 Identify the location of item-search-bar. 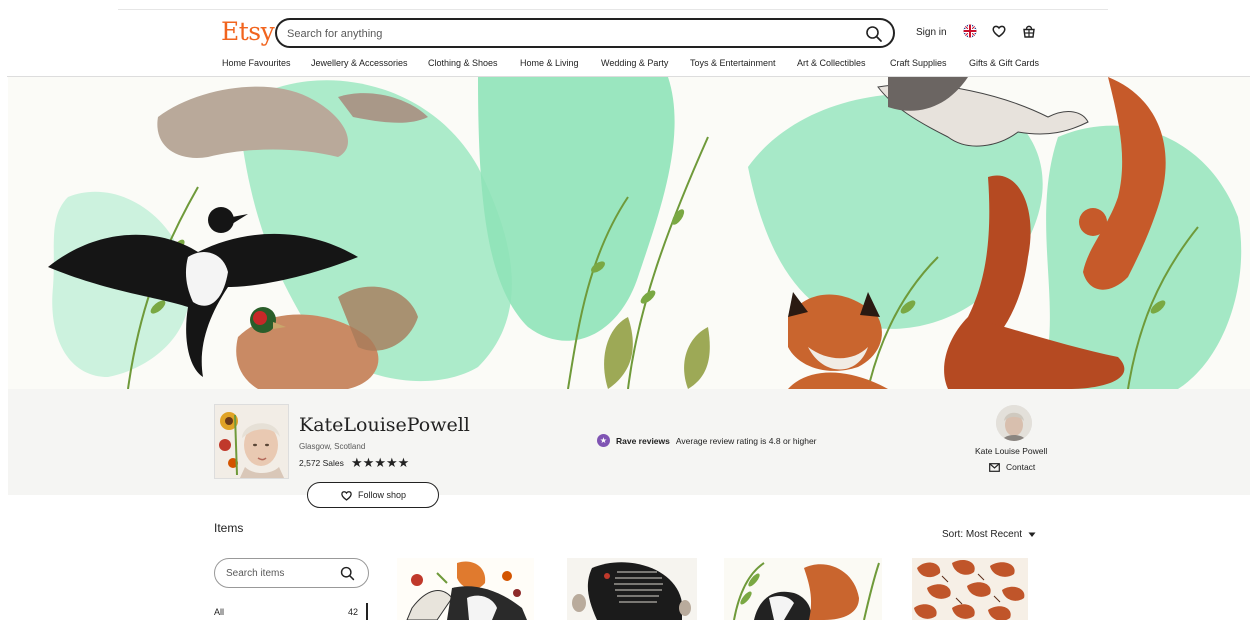
(291, 573).